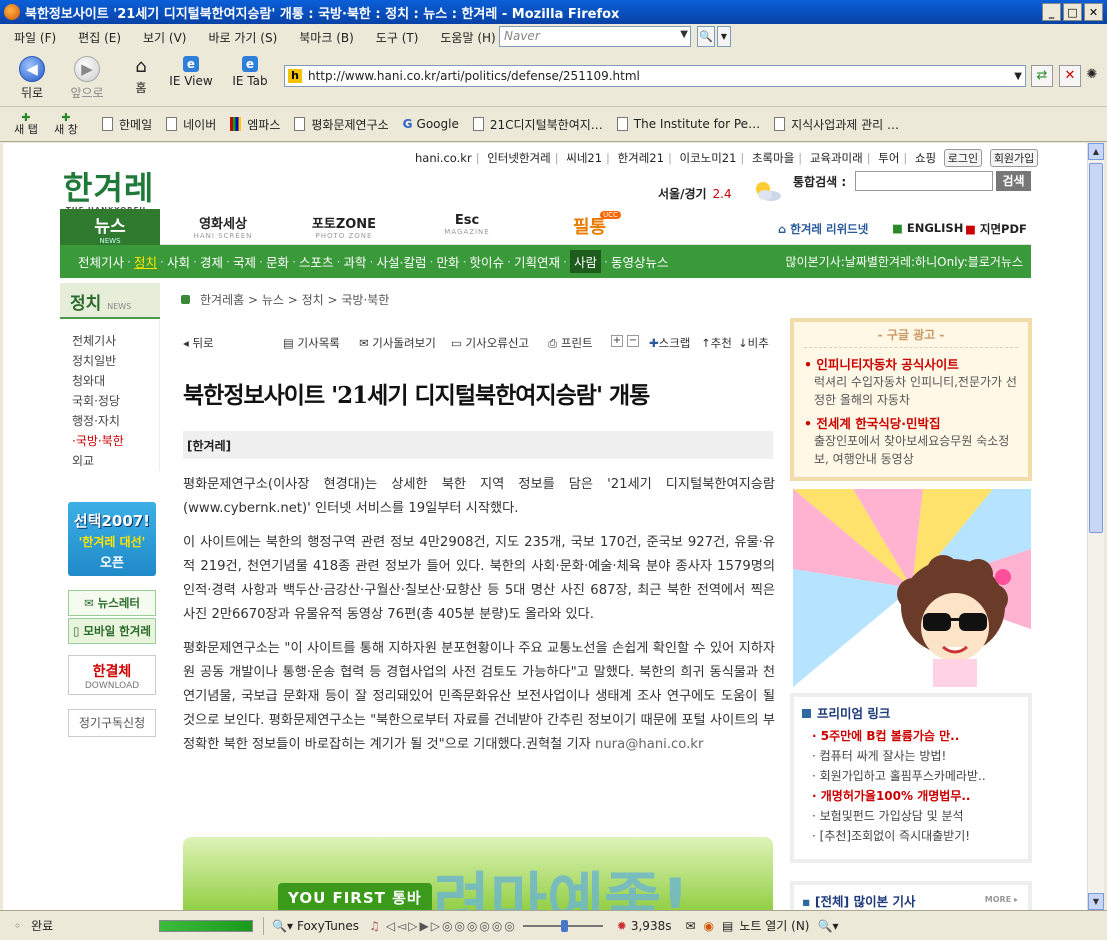 The image size is (1107, 940). I want to click on newsletter-button: ✉ 뉴스레터, so click(112, 603).